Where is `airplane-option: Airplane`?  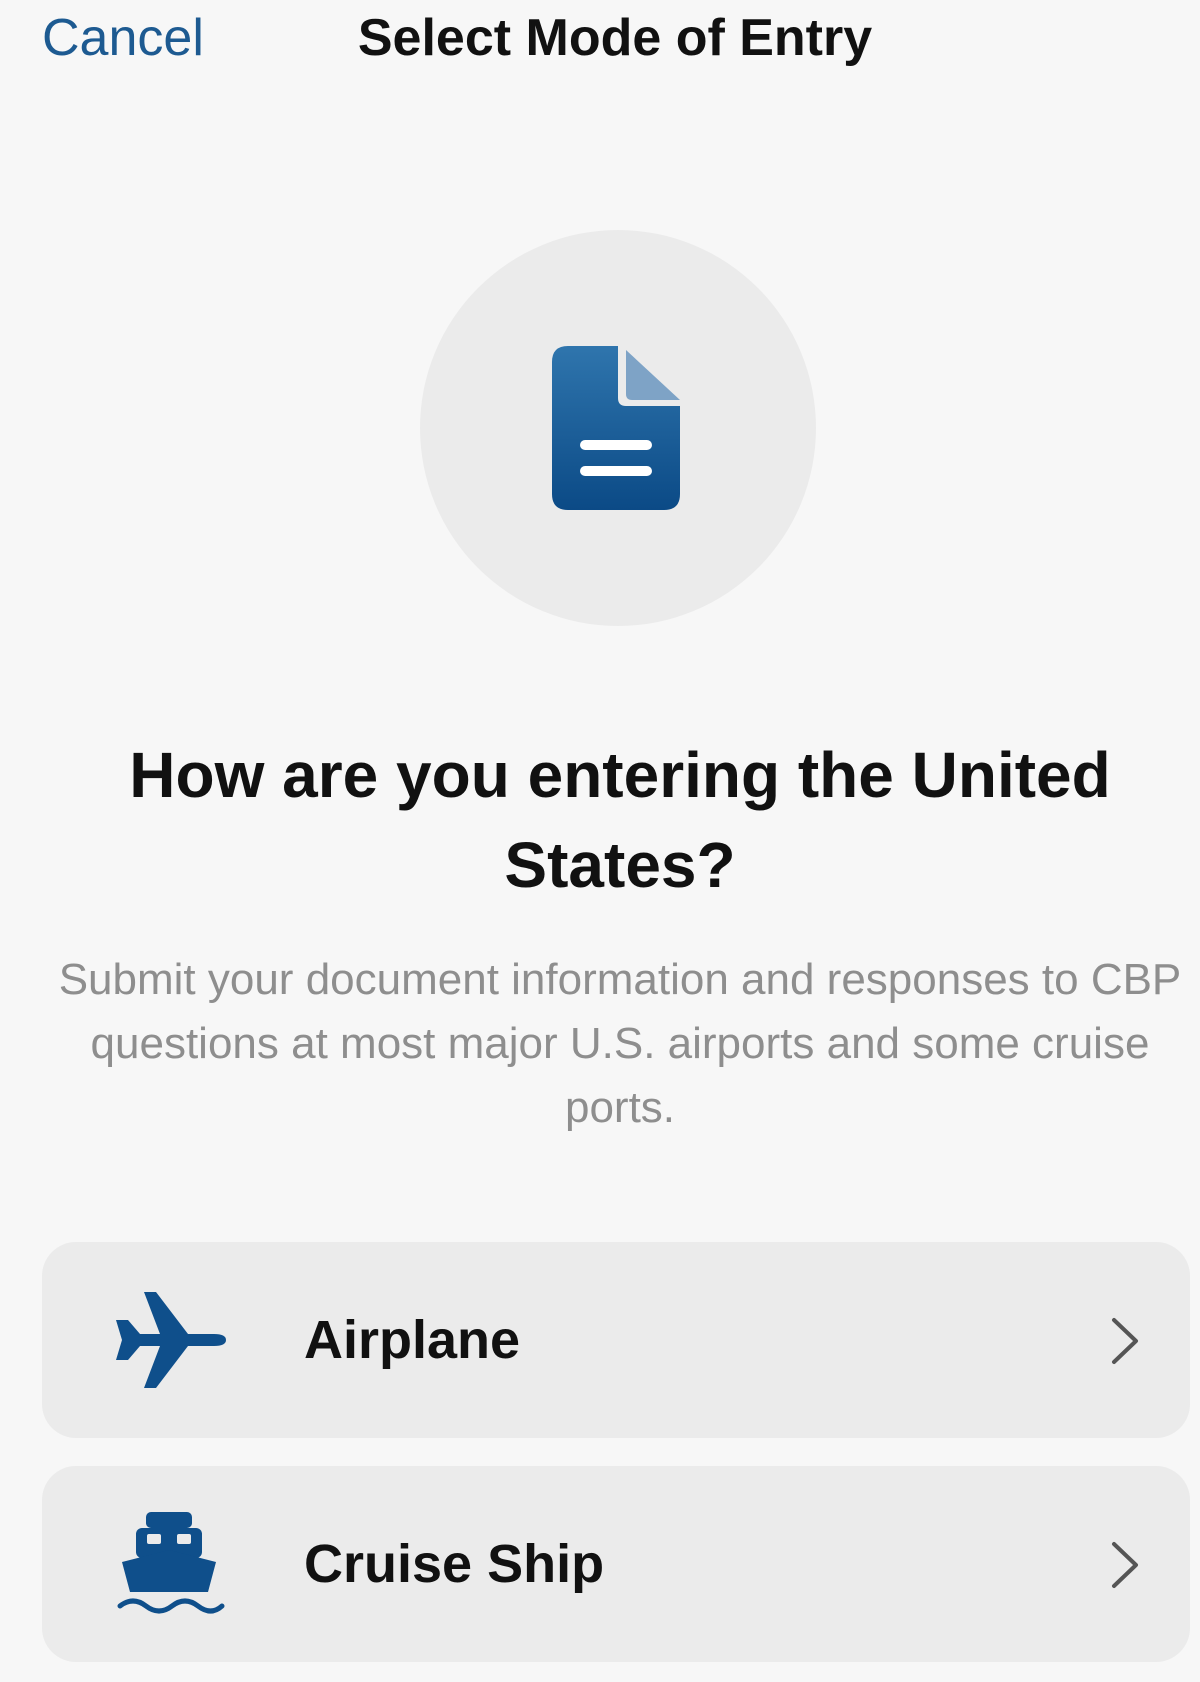 airplane-option: Airplane is located at coordinates (616, 1340).